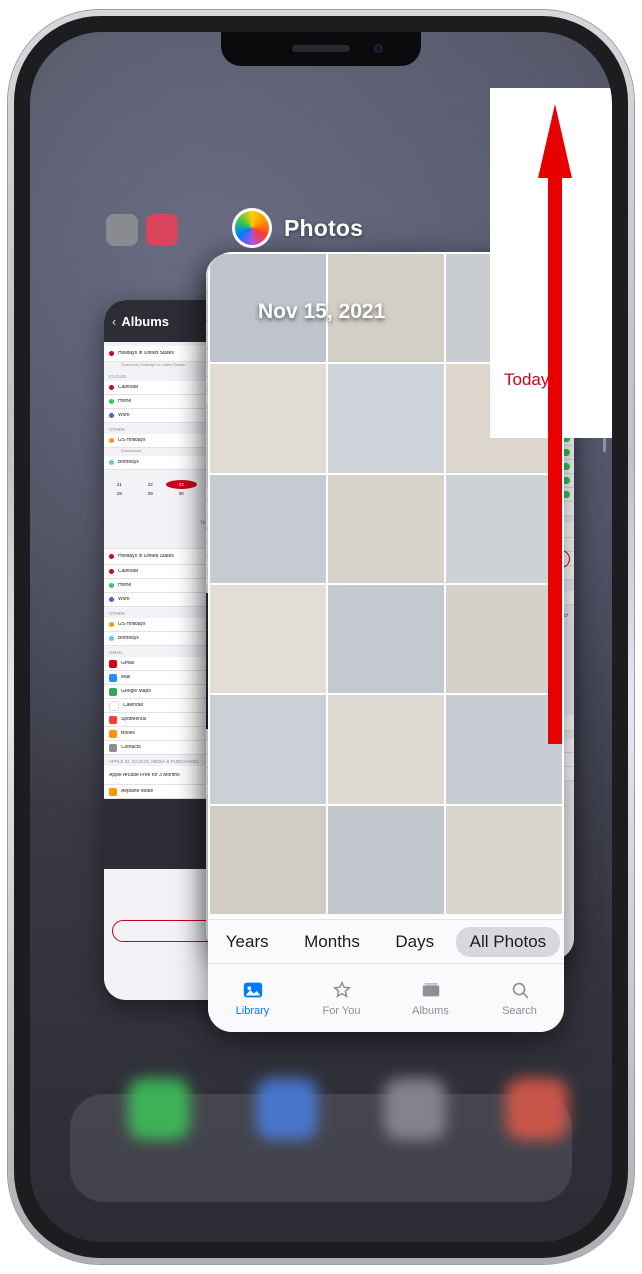  I want to click on photos-date-overlay: Nov 15, 2021, so click(322, 311).